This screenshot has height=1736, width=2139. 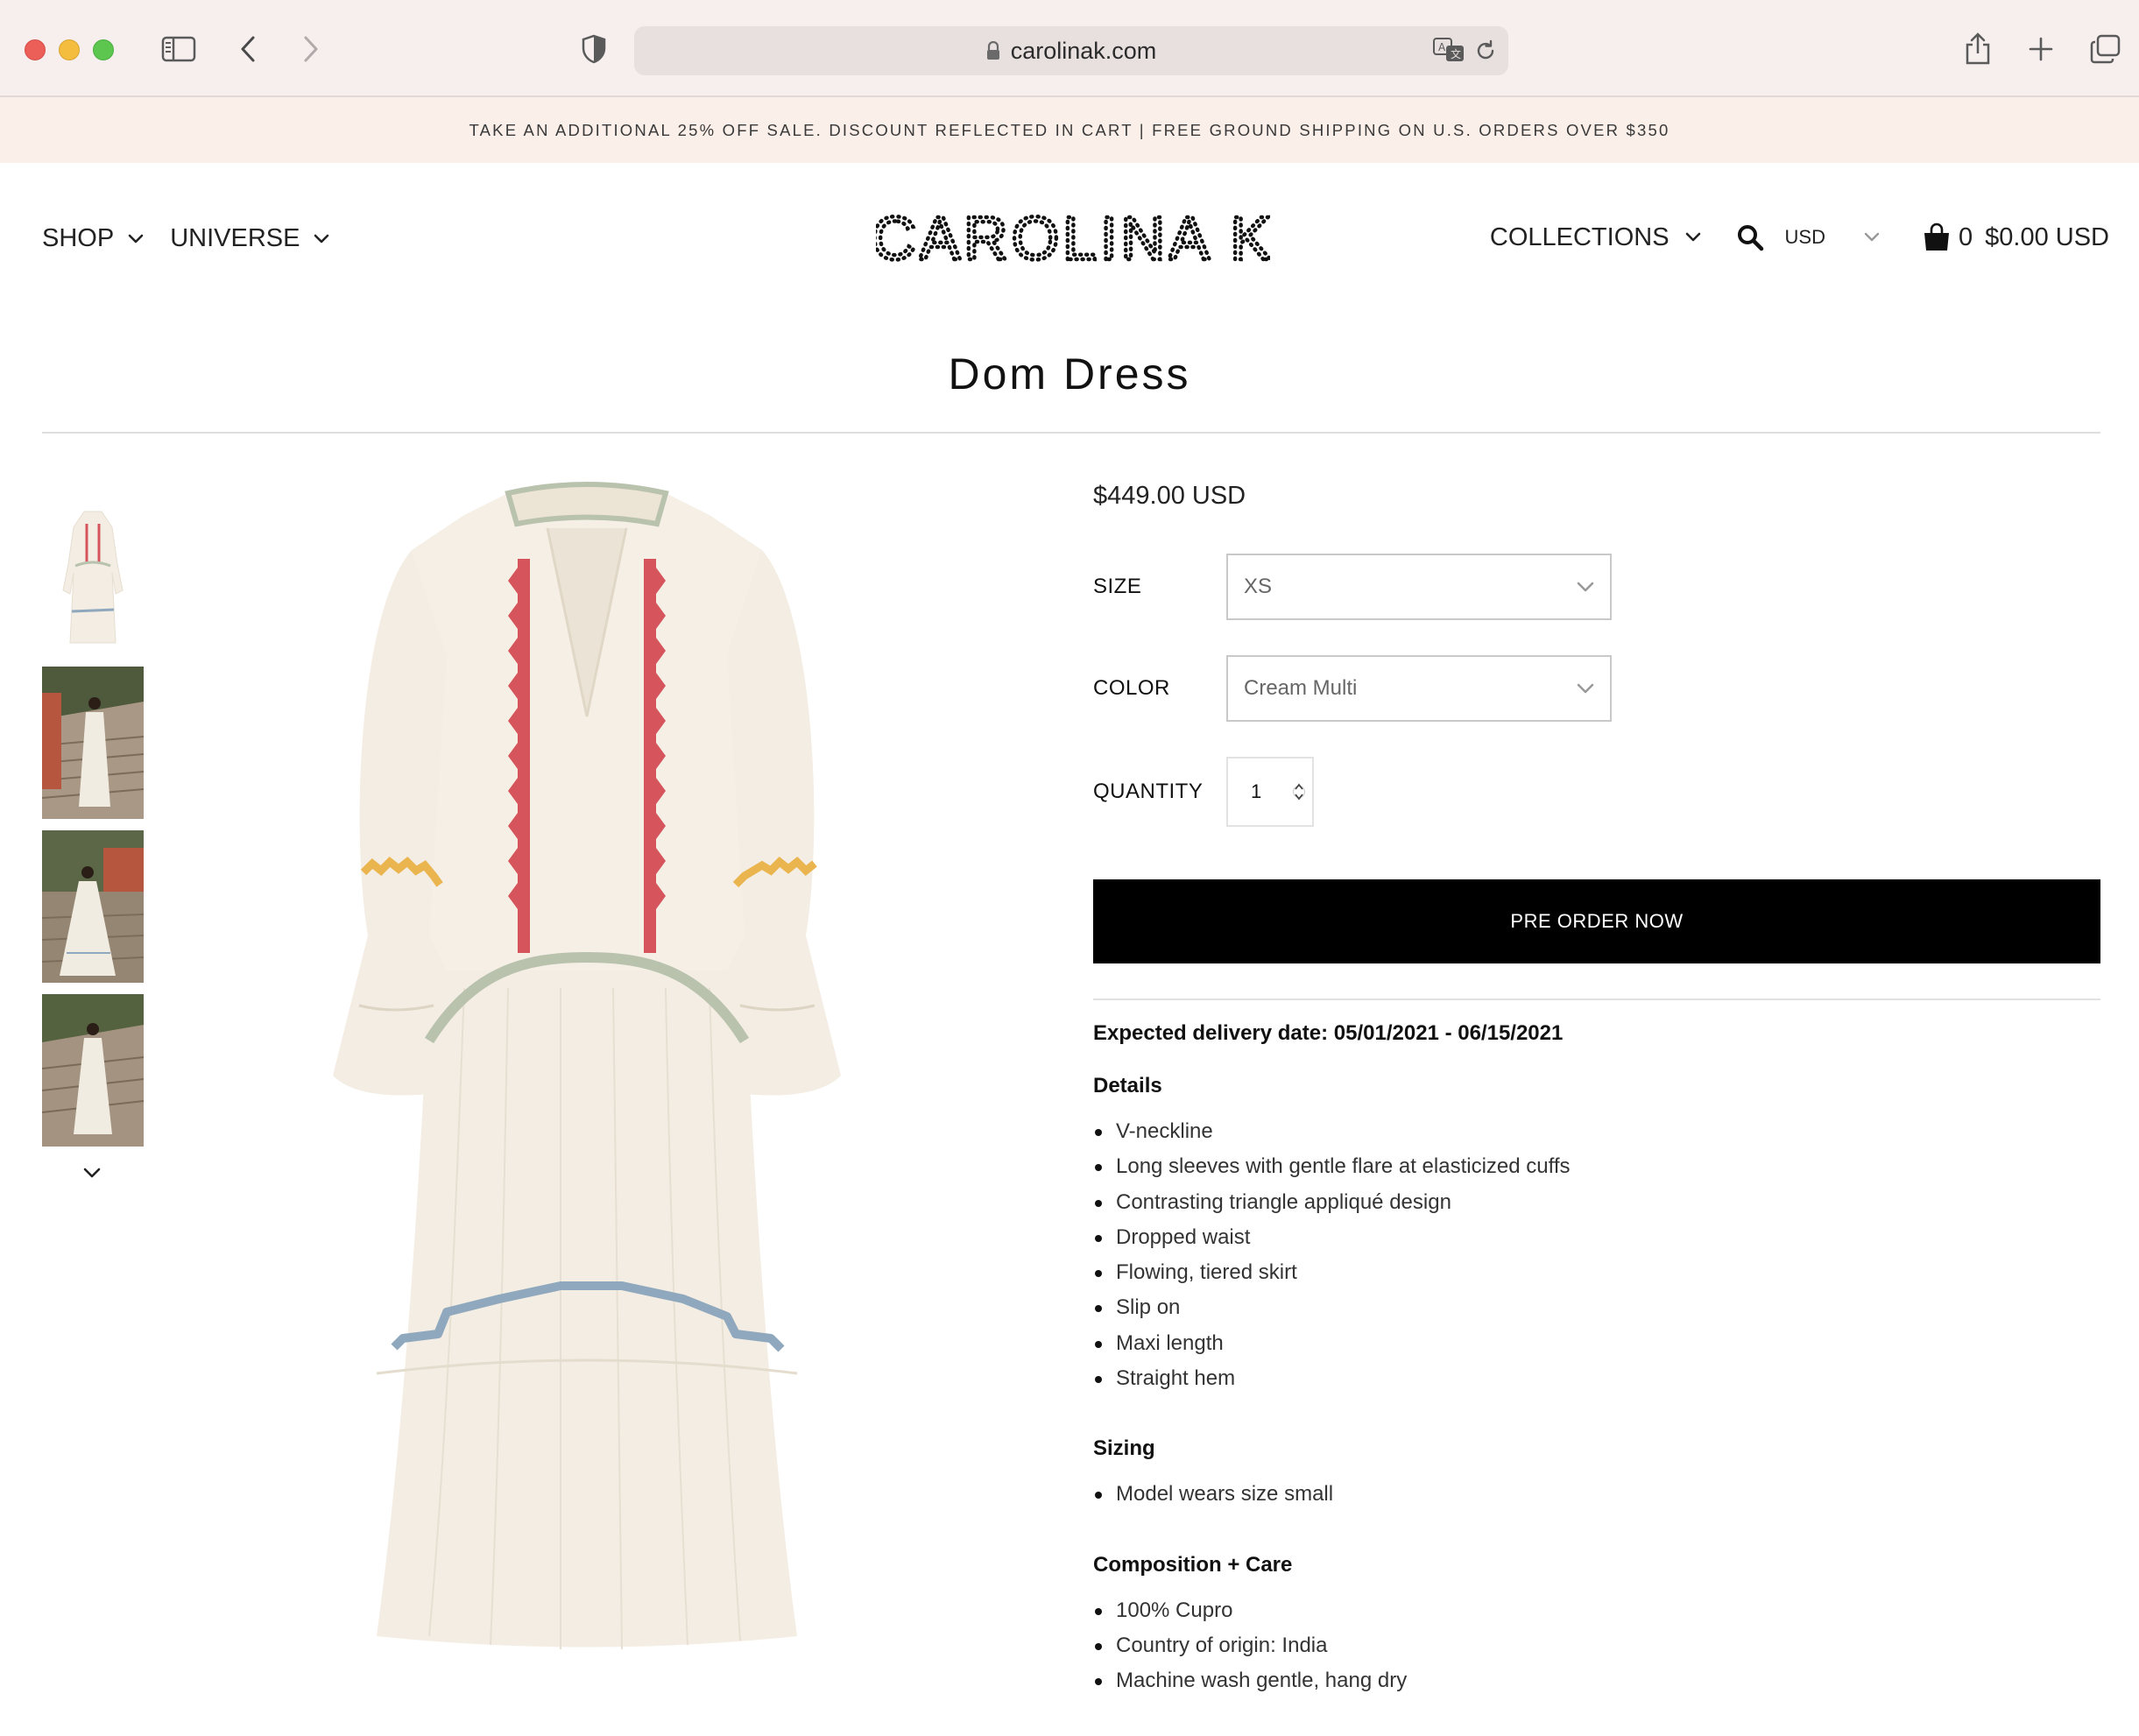 What do you see at coordinates (92, 1173) in the screenshot?
I see `thumbnail-scroll-down-icon` at bounding box center [92, 1173].